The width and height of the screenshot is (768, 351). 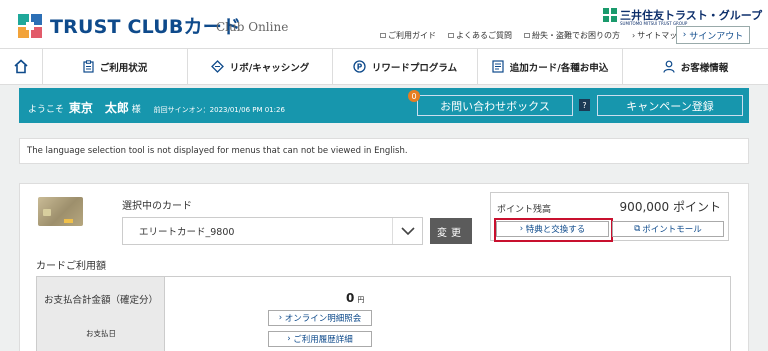 I want to click on inquiry-box-label: お問い合わせボックス, so click(x=495, y=106).